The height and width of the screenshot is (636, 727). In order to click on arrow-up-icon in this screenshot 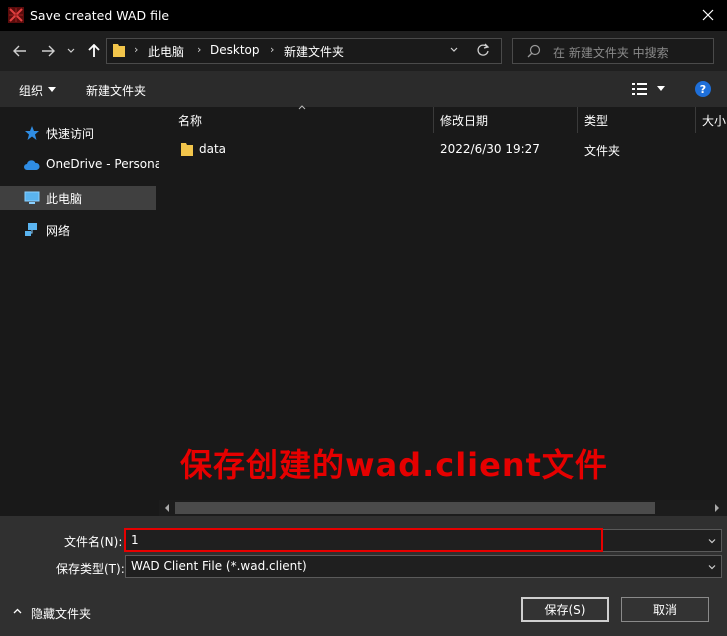, I will do `click(94, 50)`.